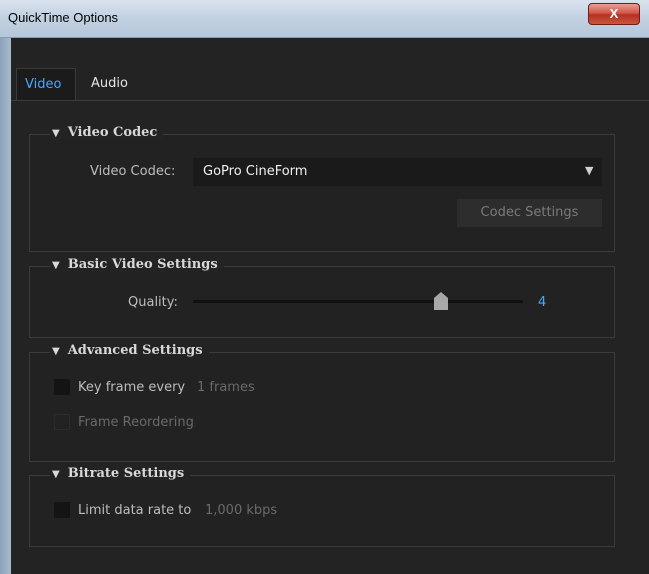 The height and width of the screenshot is (574, 649). I want to click on limit-data-rate-label: Limit data rate to, so click(135, 510).